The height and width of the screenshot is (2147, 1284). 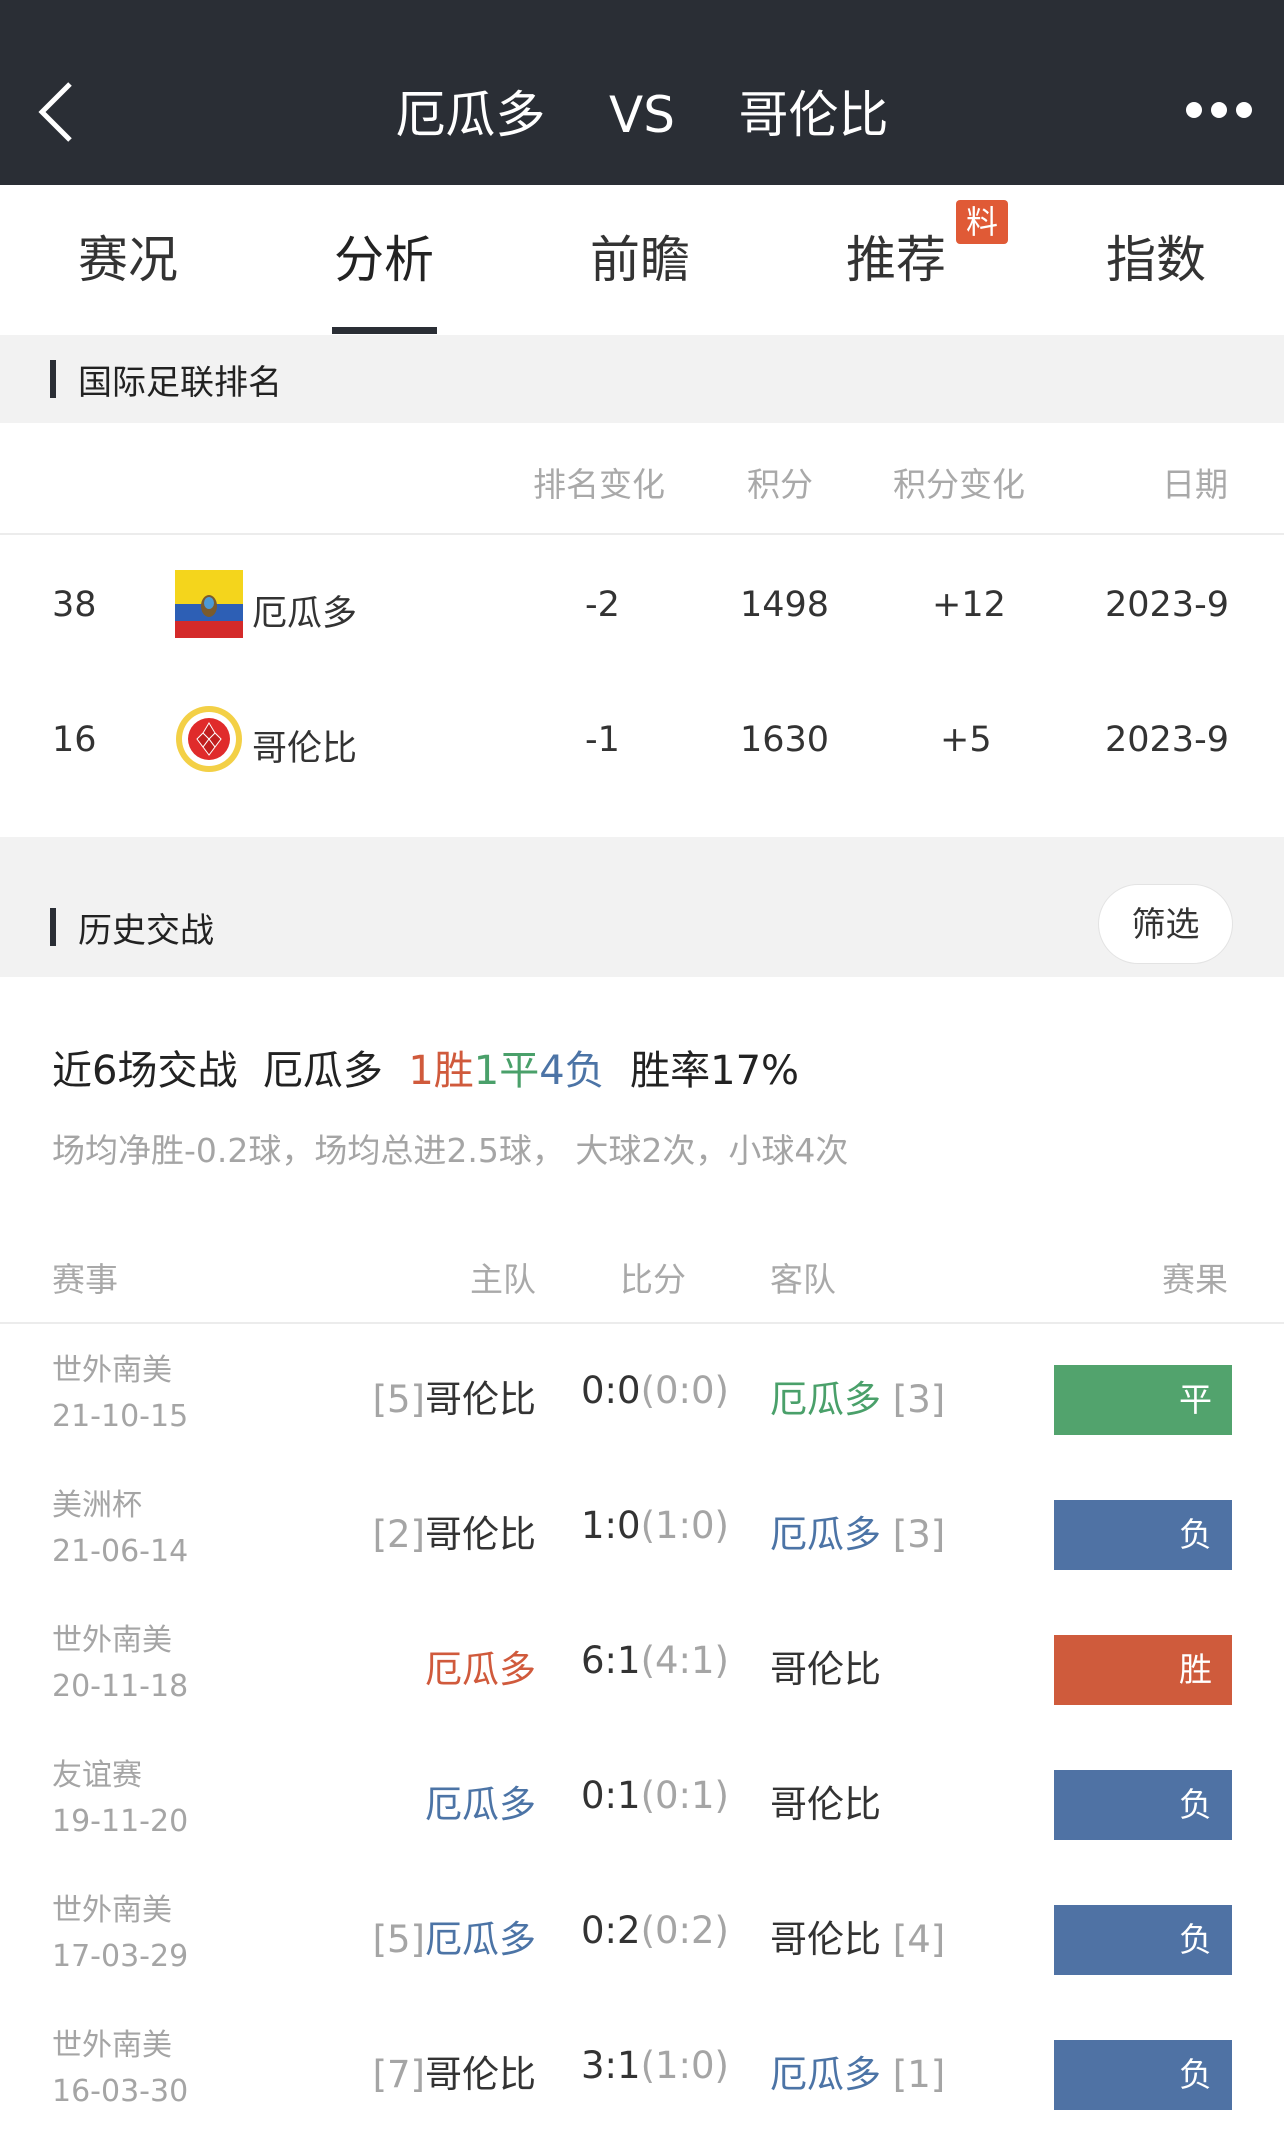 I want to click on points: 1498, so click(x=785, y=605).